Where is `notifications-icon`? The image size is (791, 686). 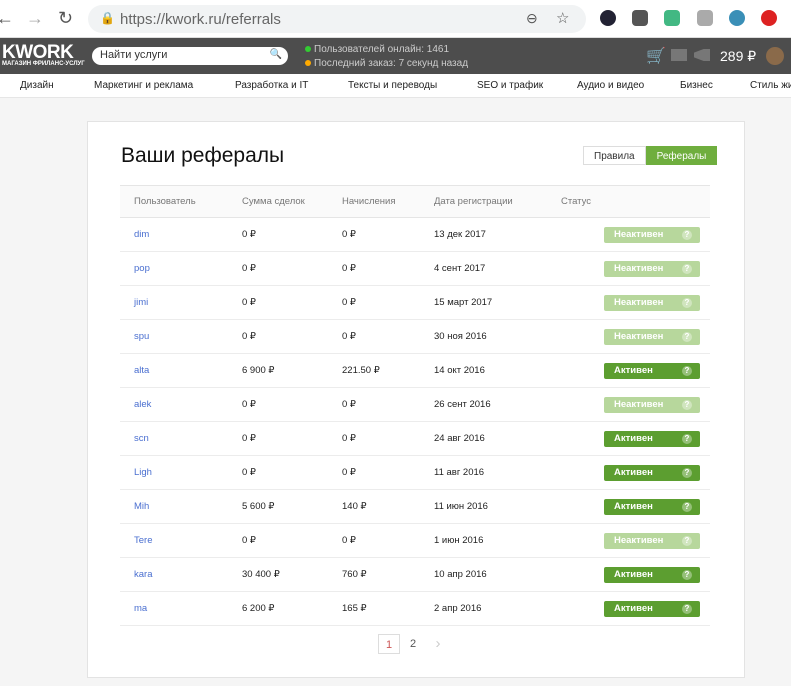
notifications-icon is located at coordinates (702, 55).